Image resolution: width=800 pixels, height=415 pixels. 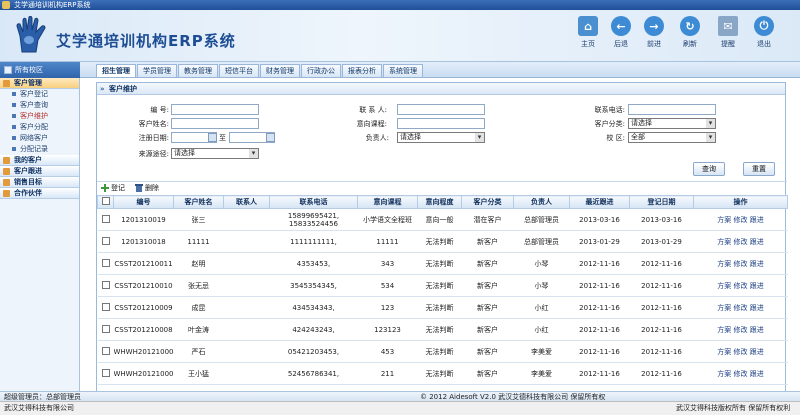 What do you see at coordinates (39, 149) in the screenshot?
I see `sidebar-item-assign-log: 分配记录` at bounding box center [39, 149].